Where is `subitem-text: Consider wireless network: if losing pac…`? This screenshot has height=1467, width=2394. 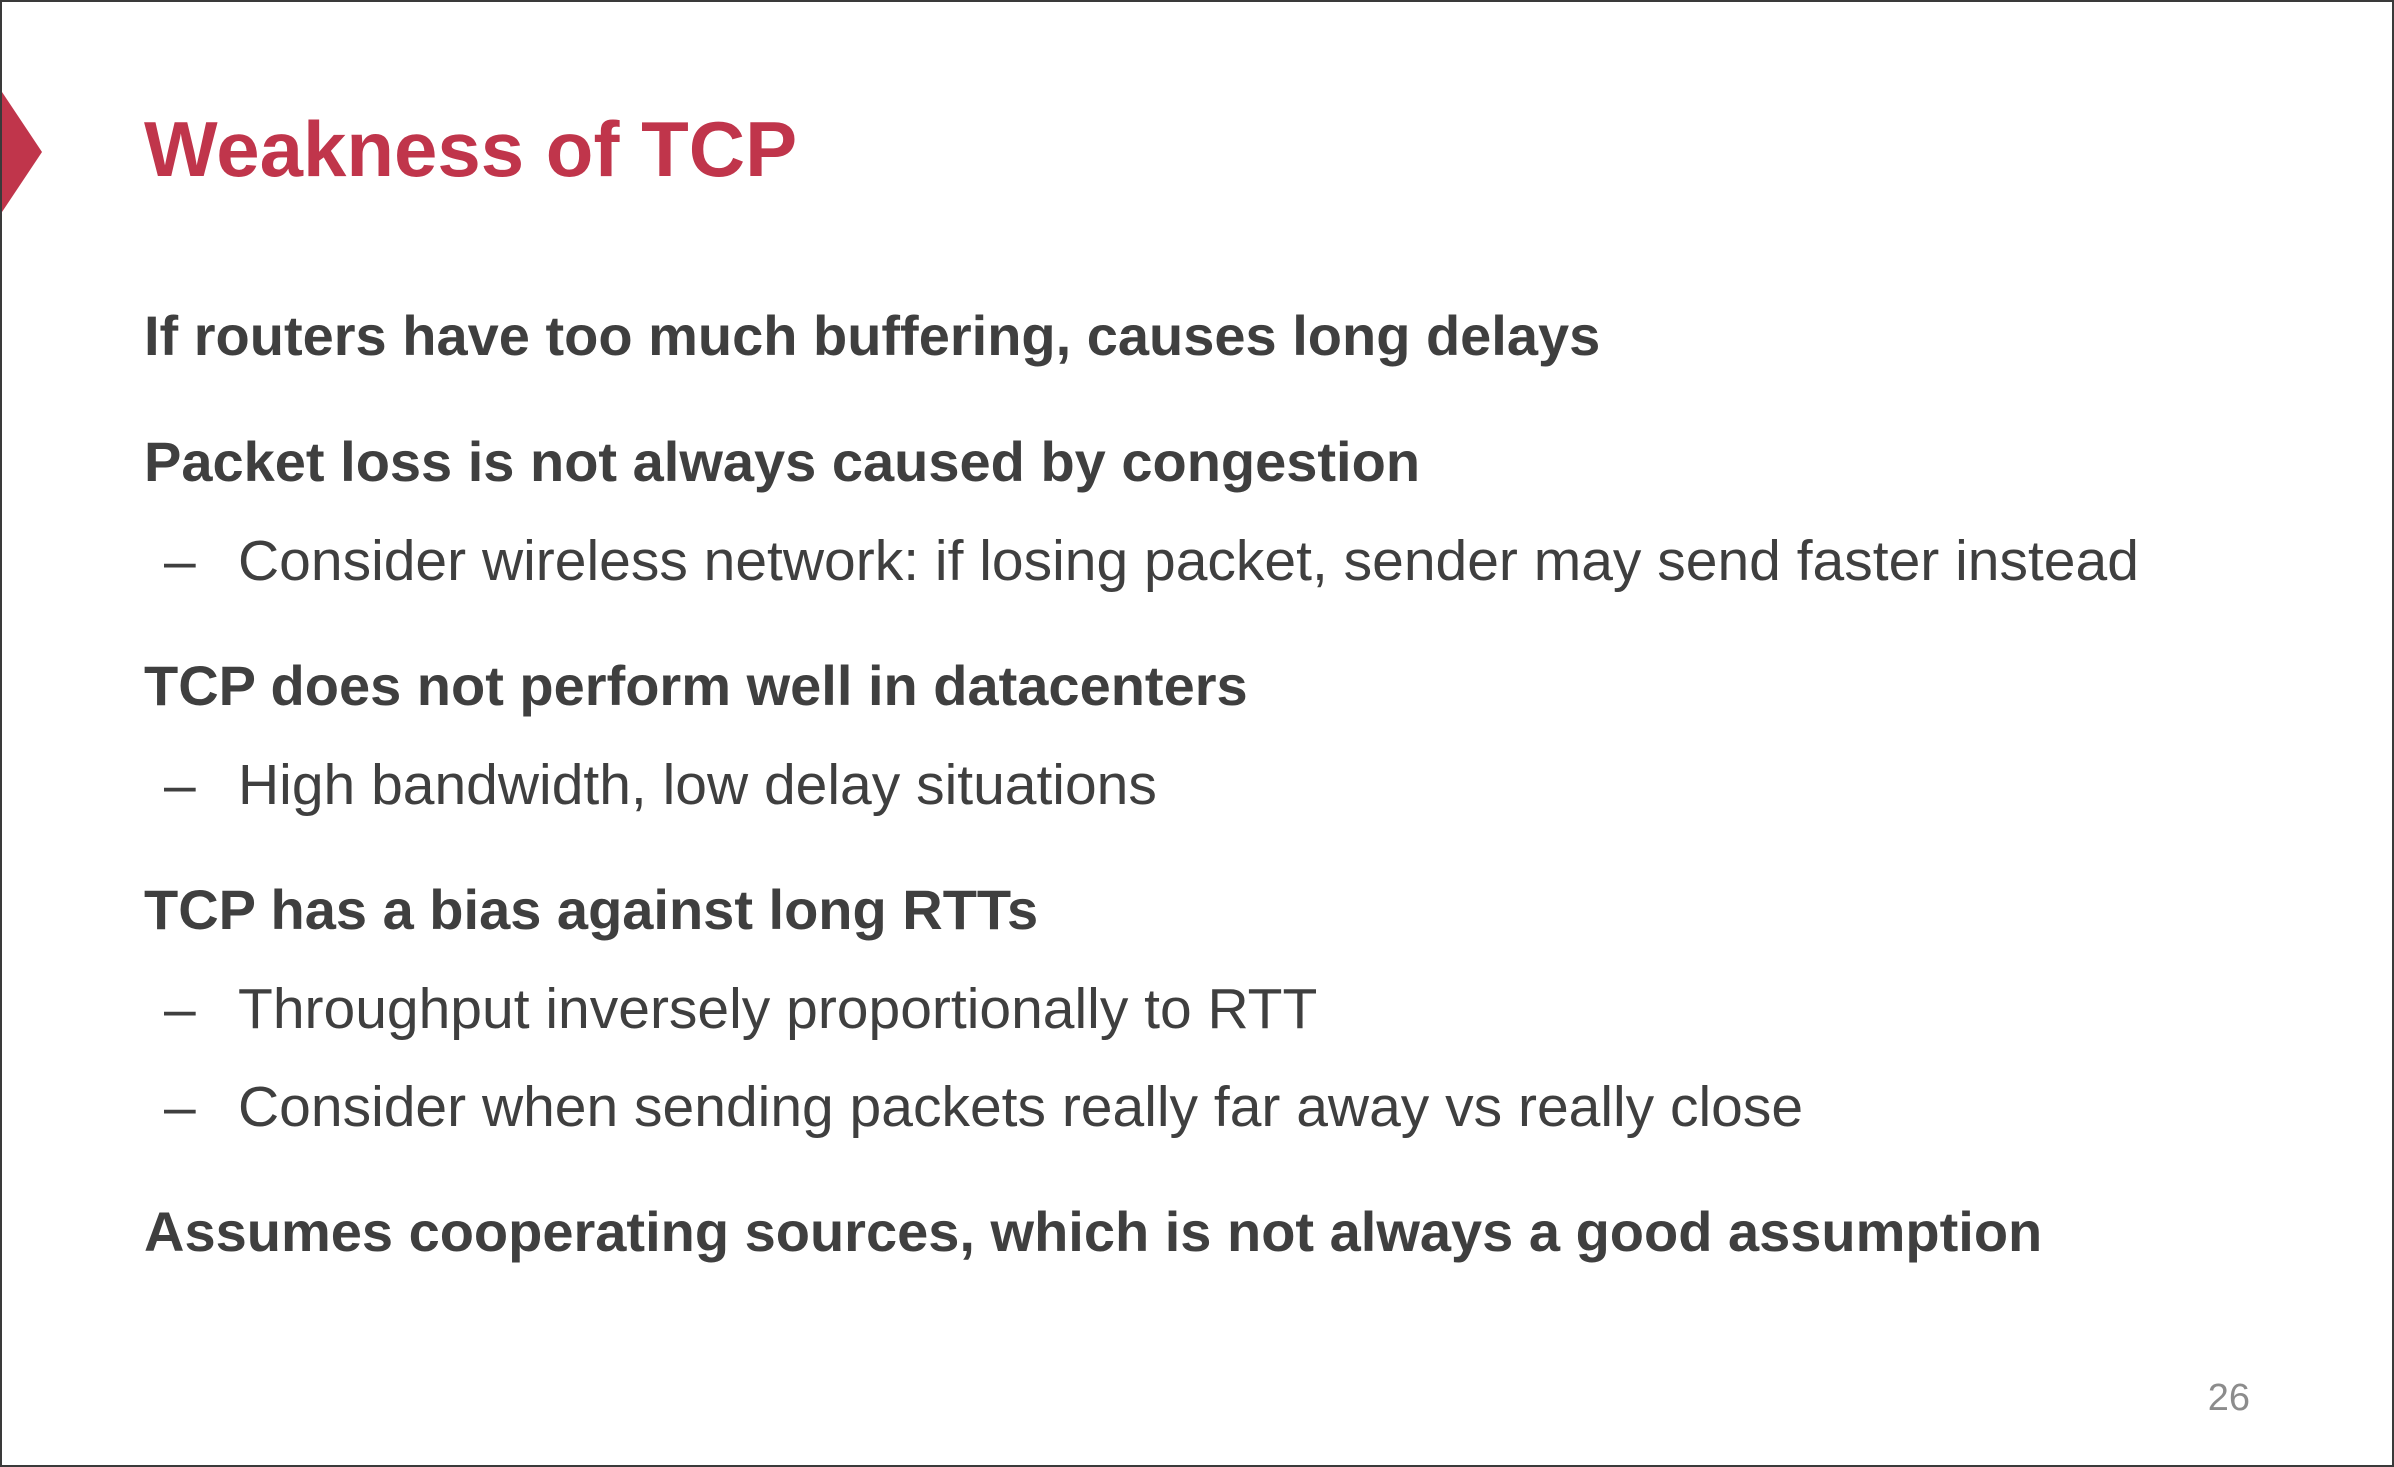 subitem-text: Consider wireless network: if losing pac… is located at coordinates (1188, 561).